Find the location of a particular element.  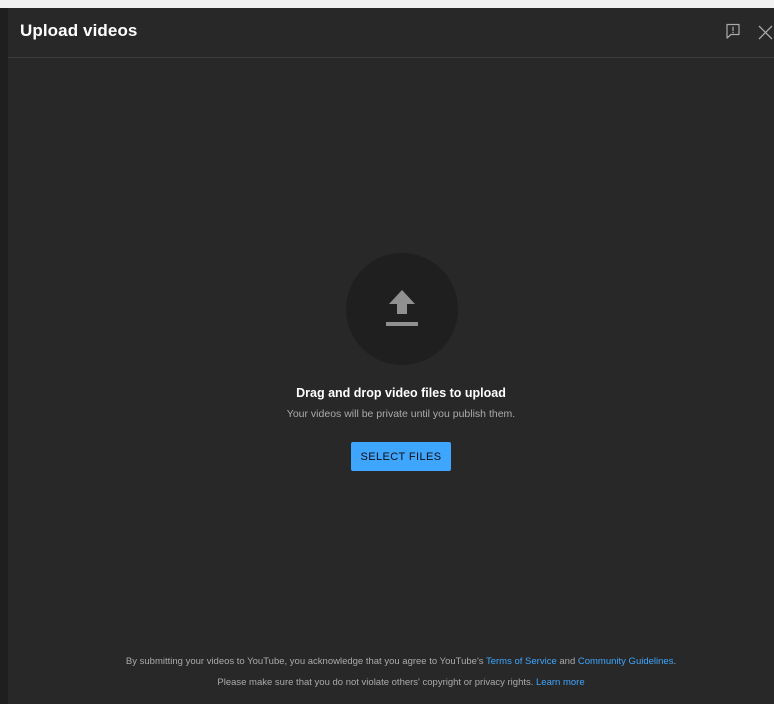

upload-dropzone-circle is located at coordinates (402, 309).